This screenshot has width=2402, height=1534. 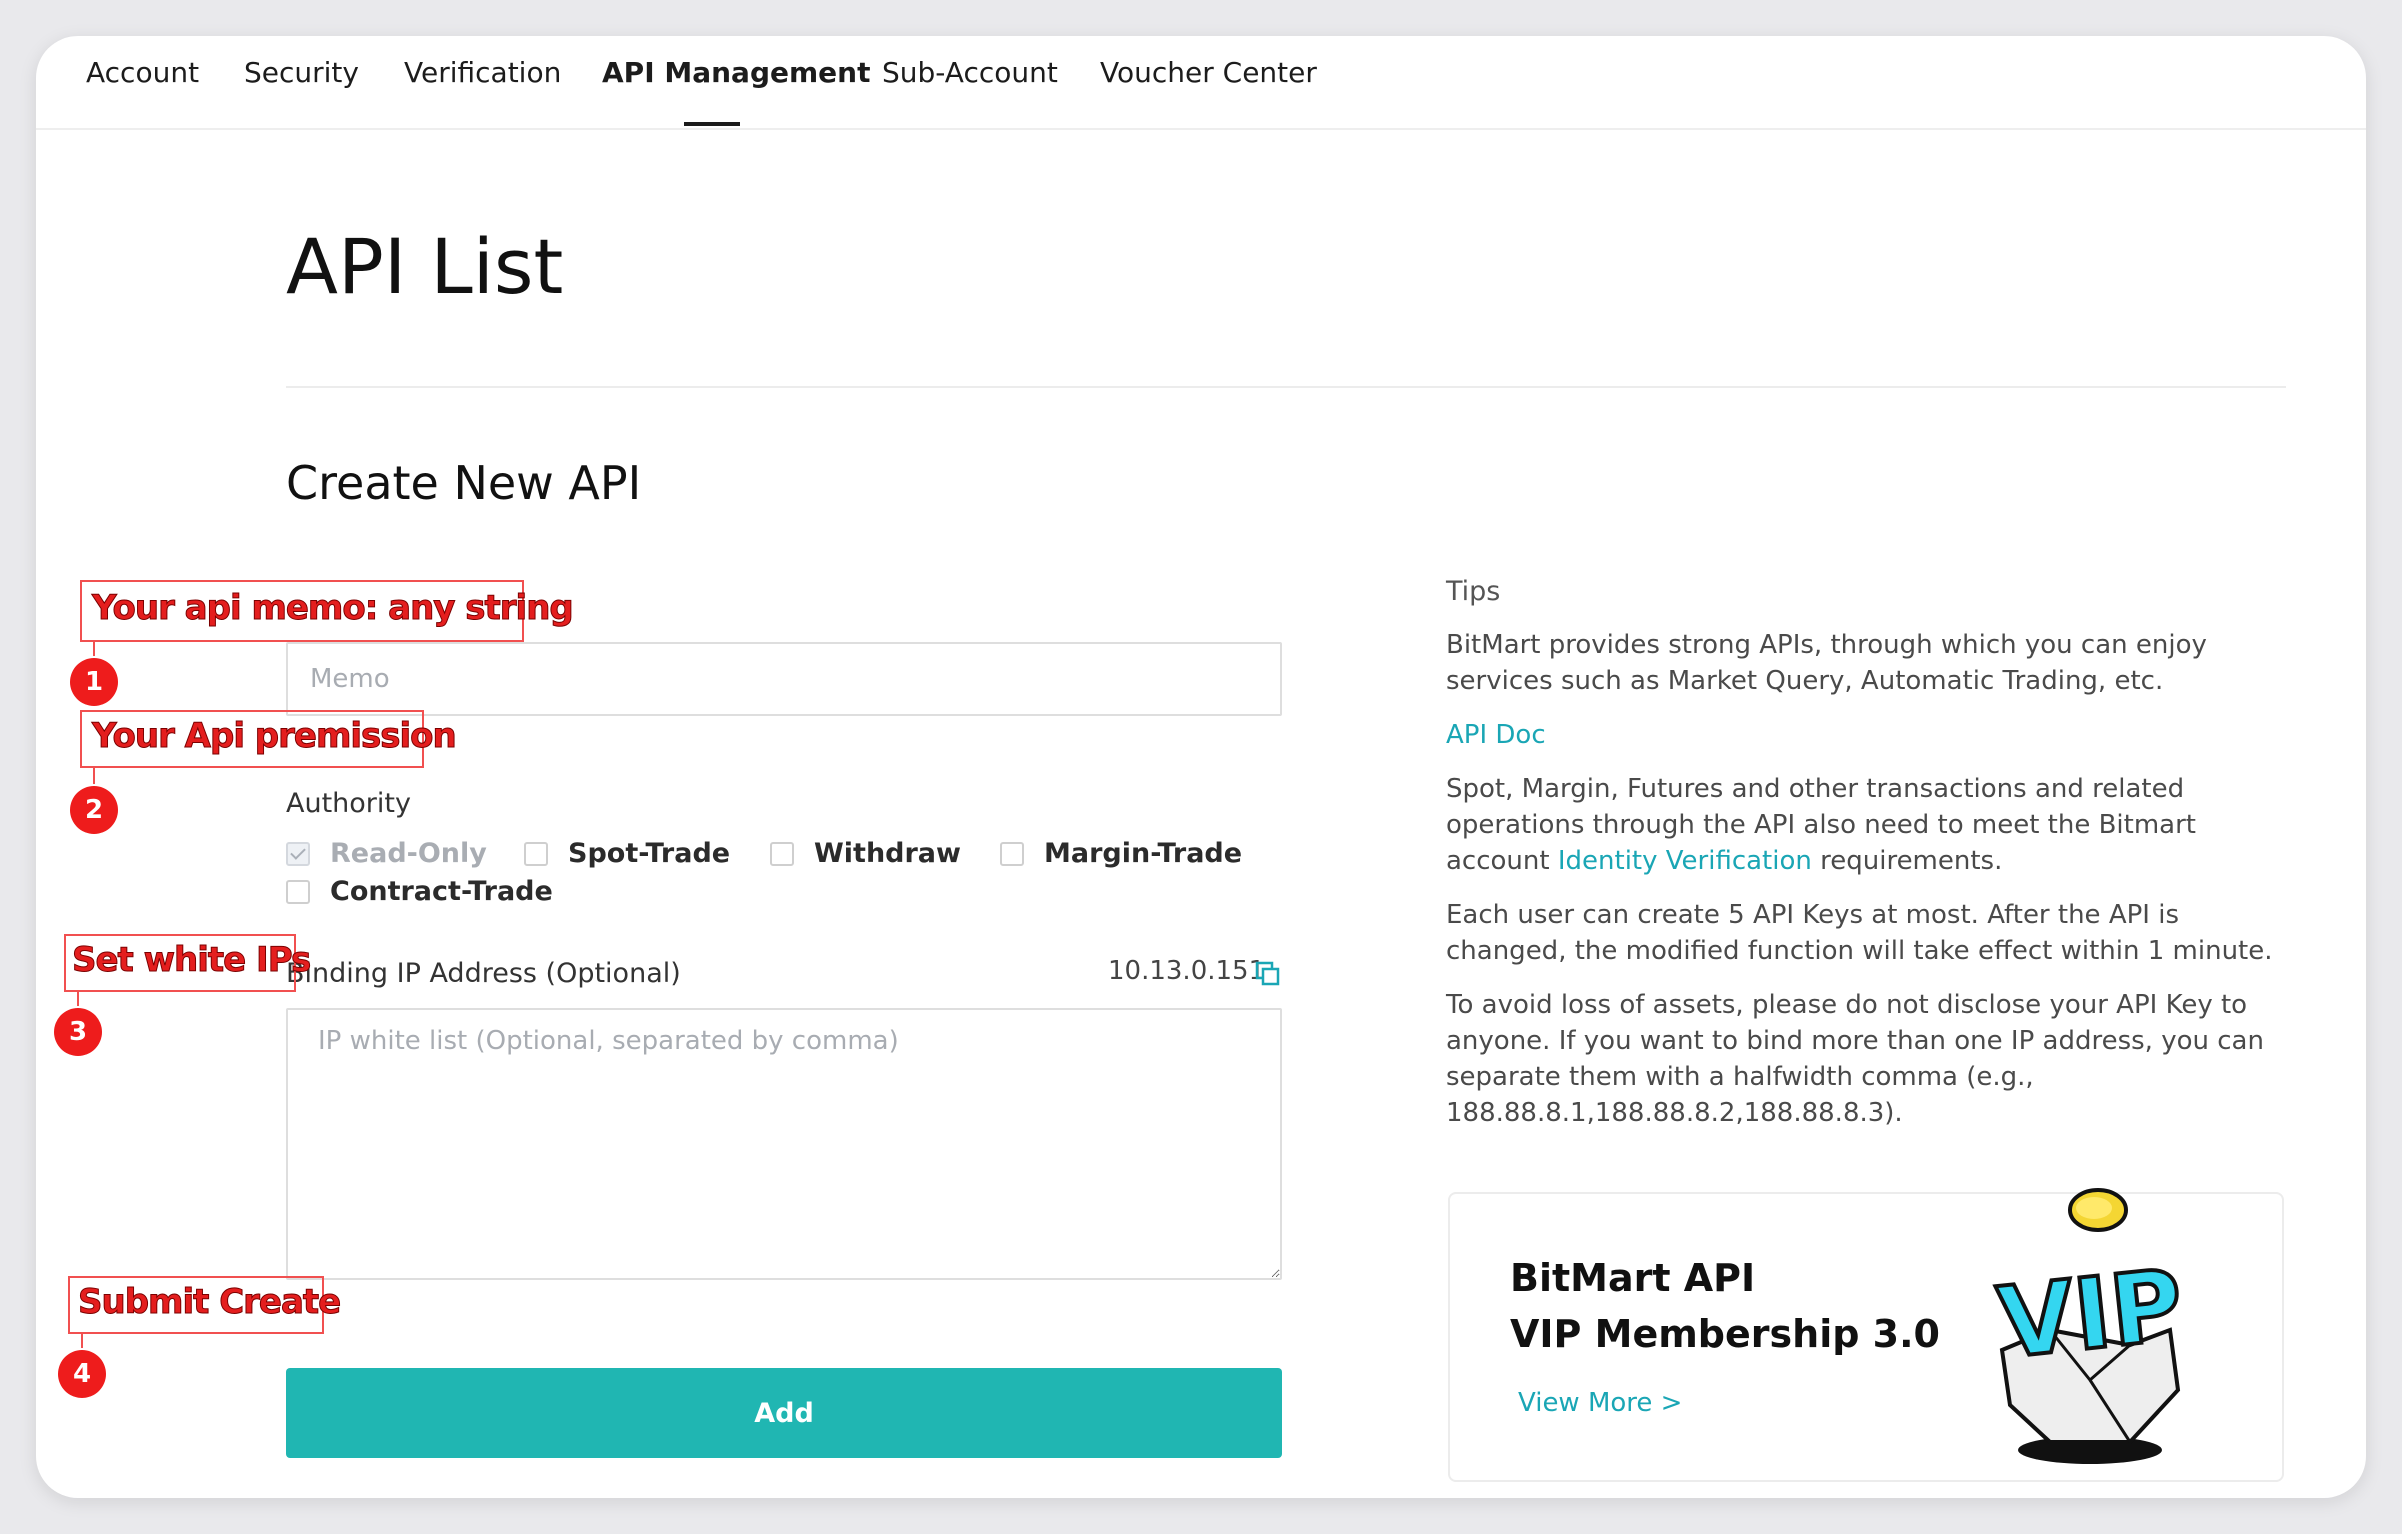 What do you see at coordinates (649, 853) in the screenshot?
I see `permission-label: Spot-Trade` at bounding box center [649, 853].